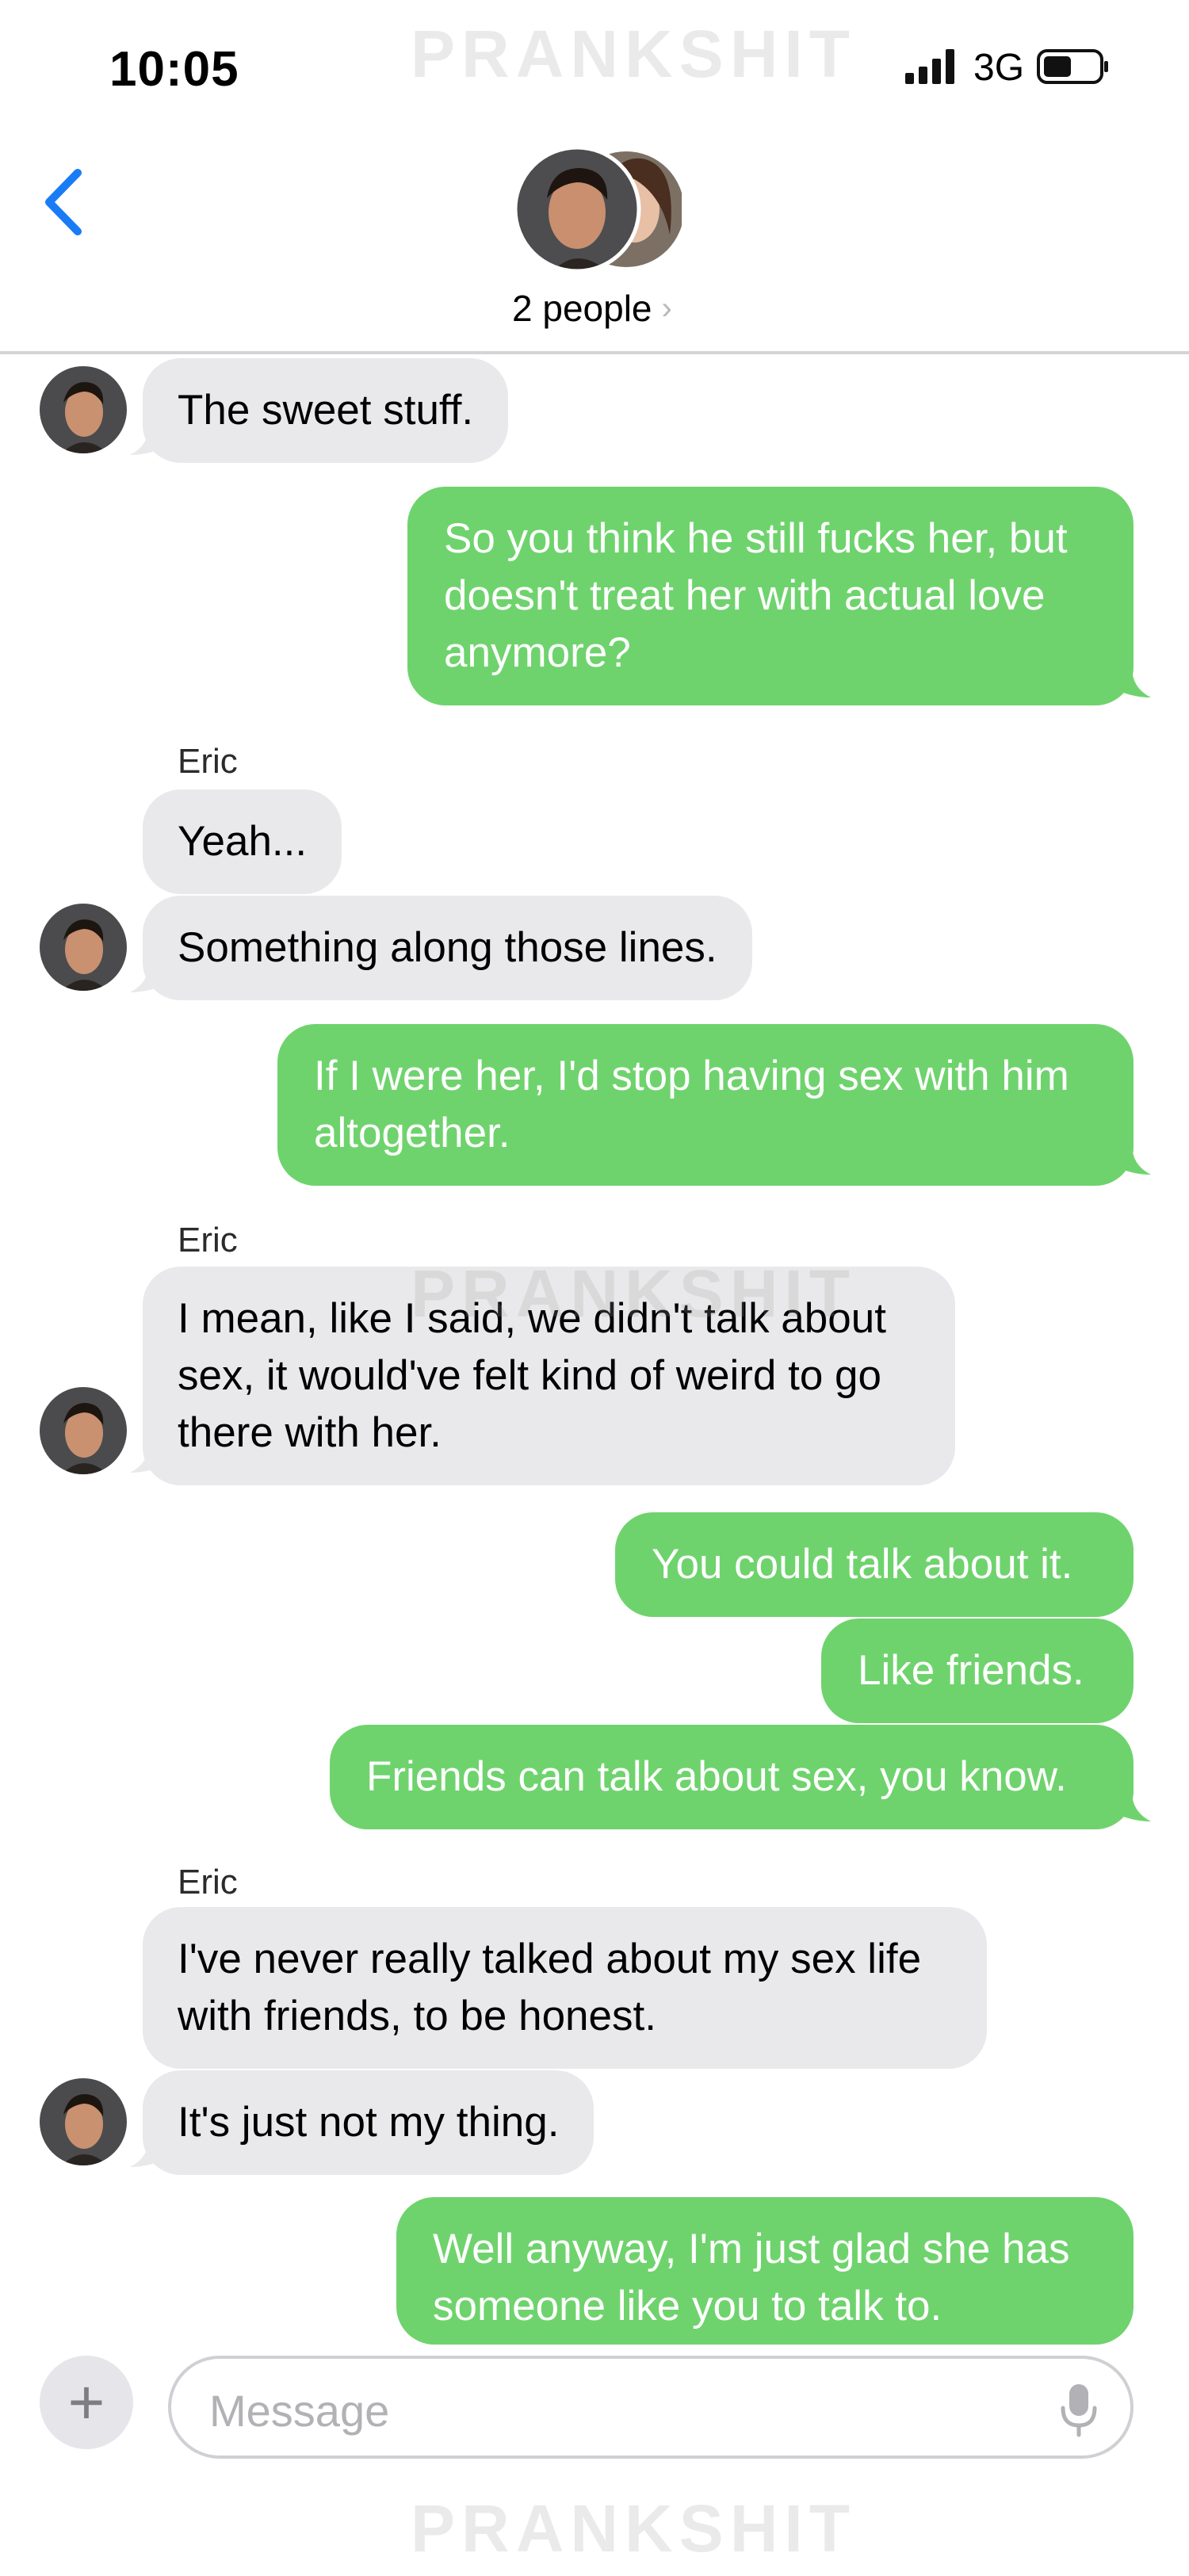 The width and height of the screenshot is (1189, 2576). I want to click on message-bubble-incoming: Something along those lines., so click(447, 948).